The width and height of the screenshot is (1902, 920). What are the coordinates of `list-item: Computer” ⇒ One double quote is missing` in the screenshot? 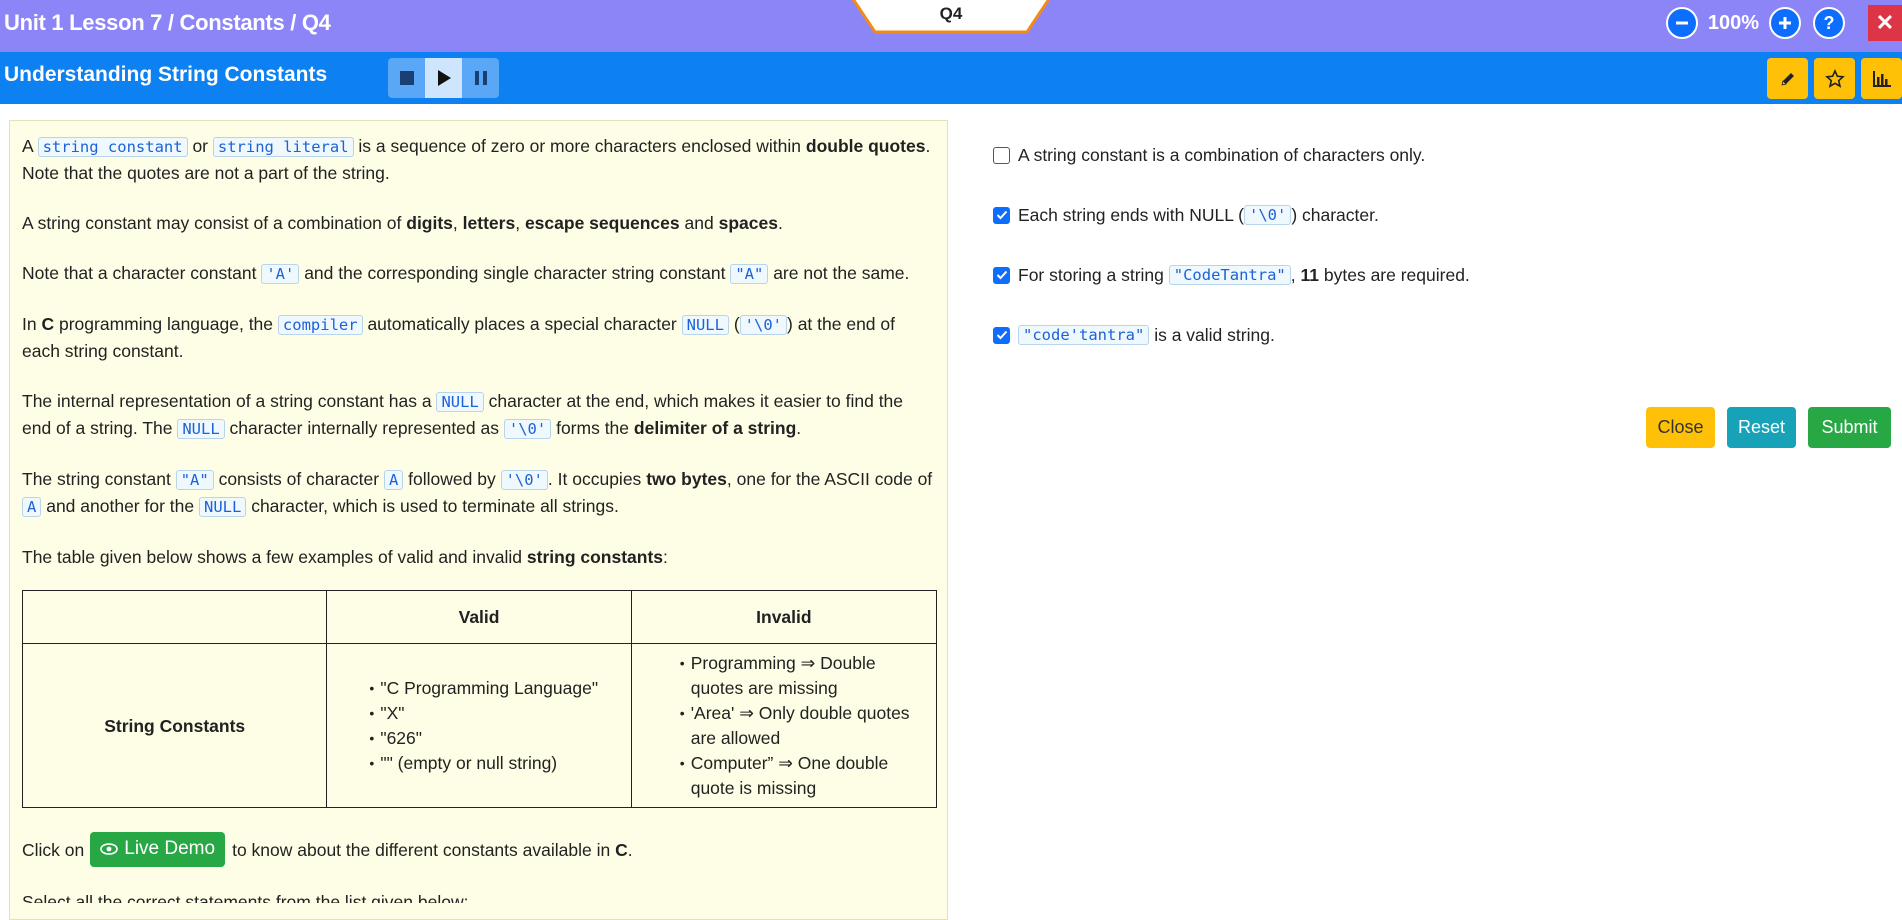 It's located at (799, 776).